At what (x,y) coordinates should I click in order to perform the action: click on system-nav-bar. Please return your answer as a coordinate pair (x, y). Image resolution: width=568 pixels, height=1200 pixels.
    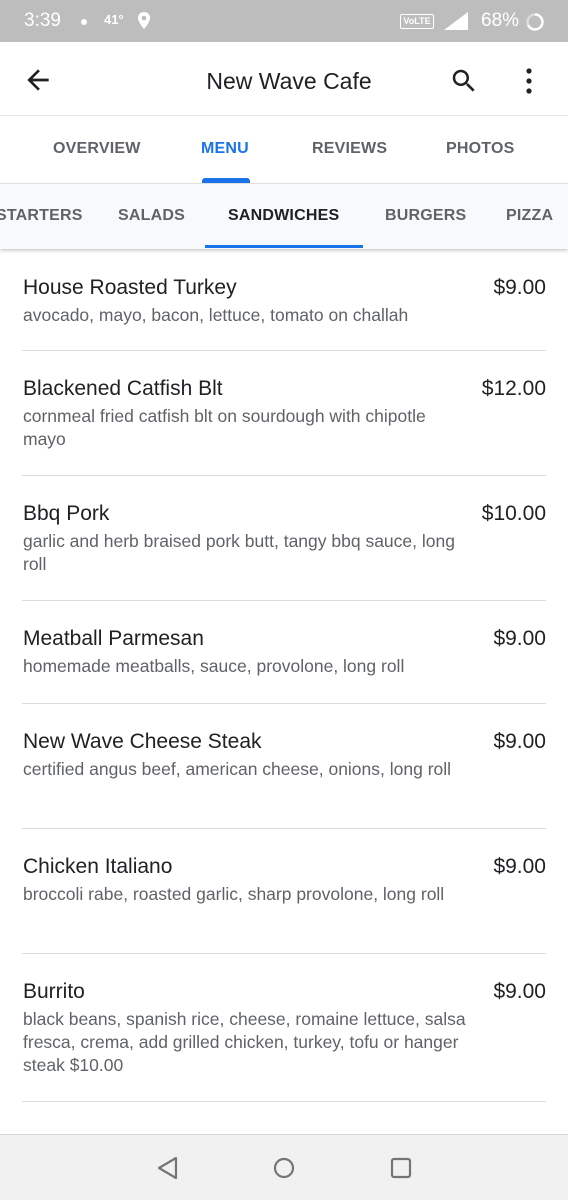
    Looking at the image, I should click on (284, 1167).